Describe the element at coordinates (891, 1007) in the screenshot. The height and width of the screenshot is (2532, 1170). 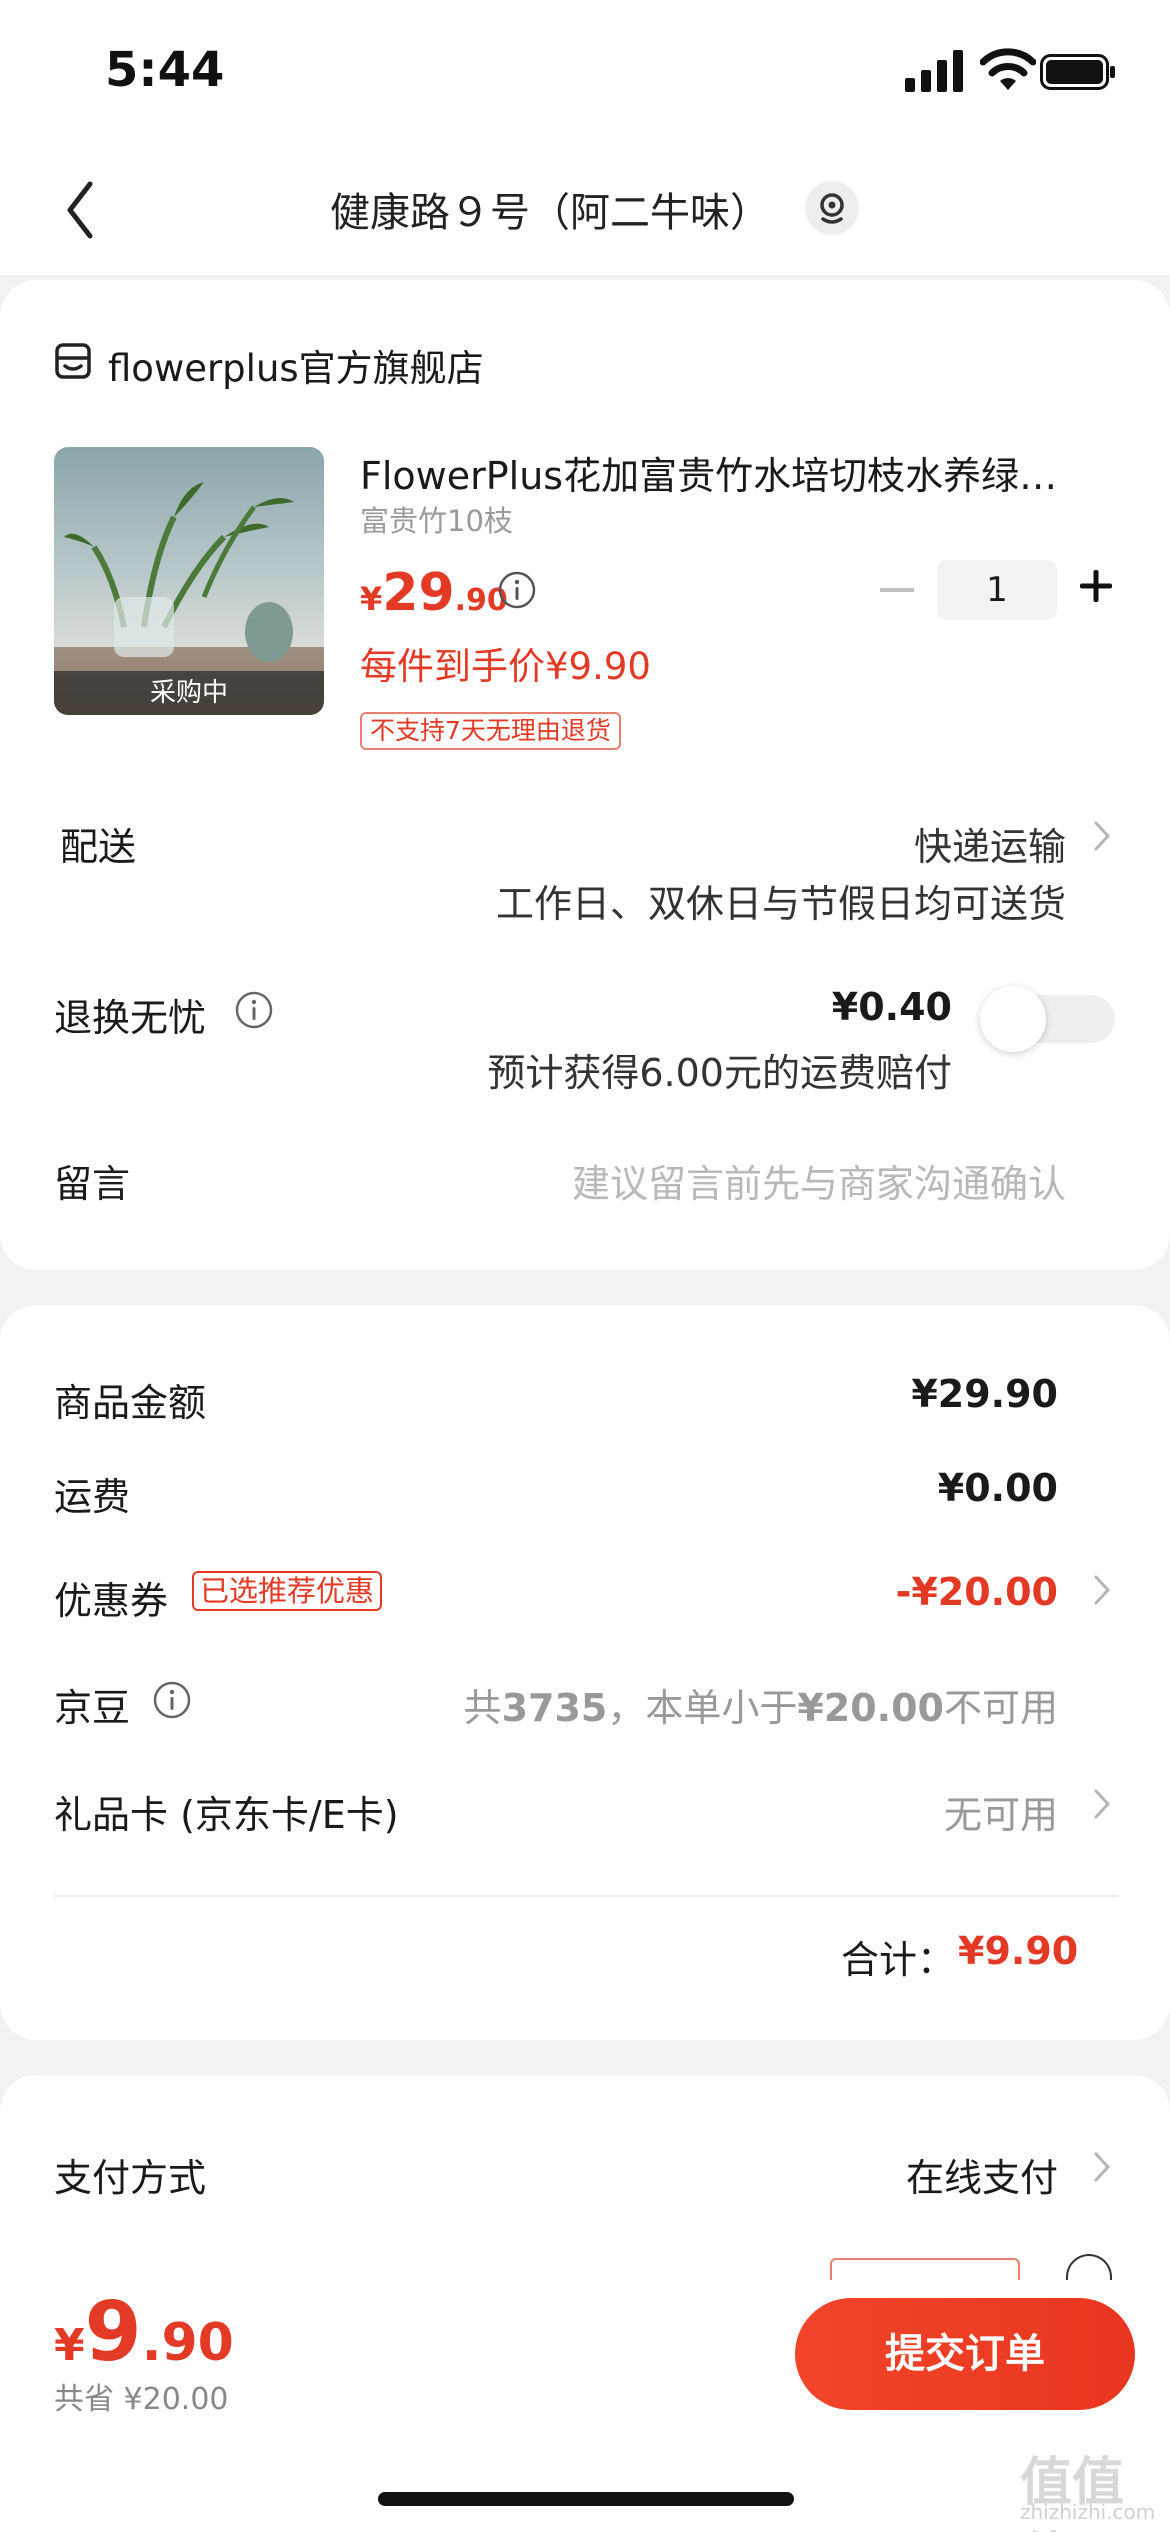
I see `return-worry-price: ¥0.40` at that location.